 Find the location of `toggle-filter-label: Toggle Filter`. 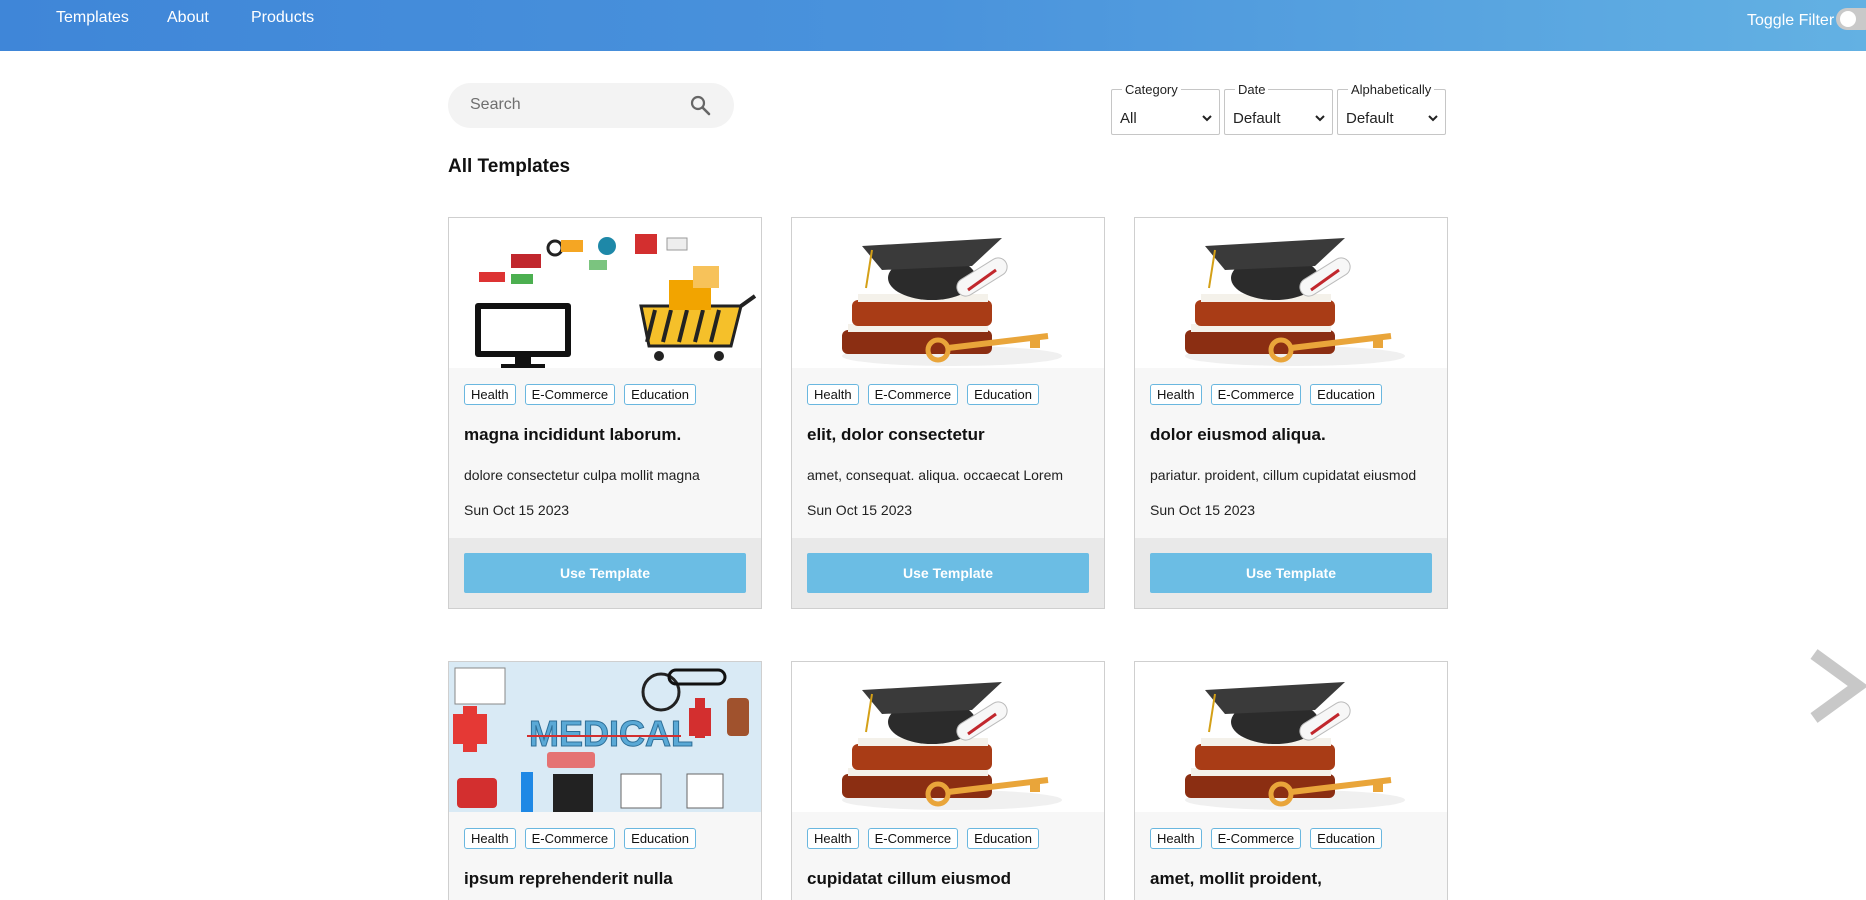

toggle-filter-label: Toggle Filter is located at coordinates (1791, 20).